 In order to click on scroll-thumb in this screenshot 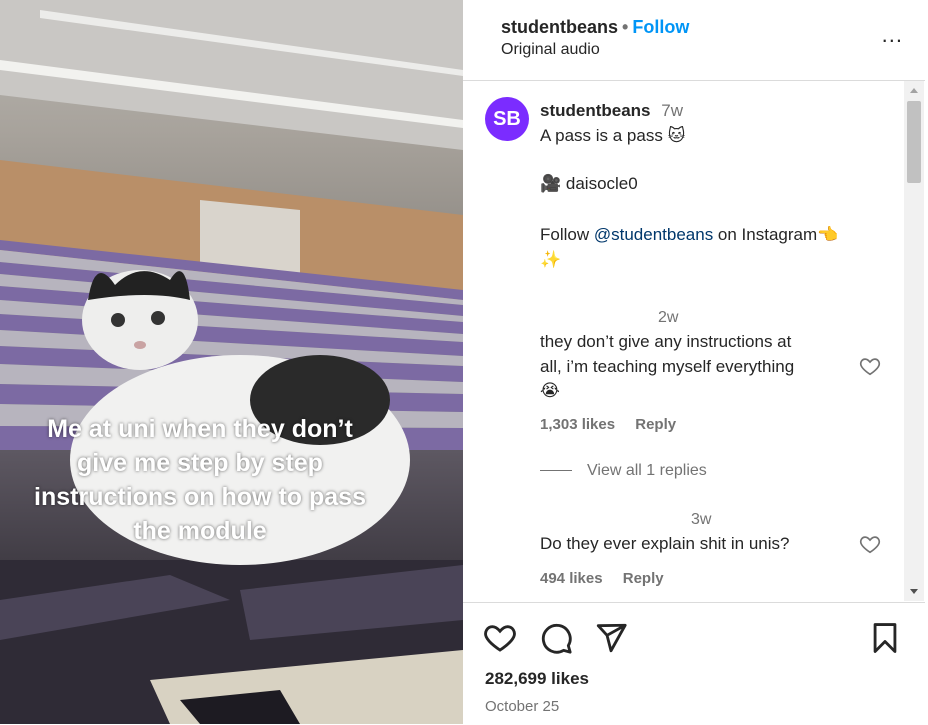, I will do `click(914, 142)`.